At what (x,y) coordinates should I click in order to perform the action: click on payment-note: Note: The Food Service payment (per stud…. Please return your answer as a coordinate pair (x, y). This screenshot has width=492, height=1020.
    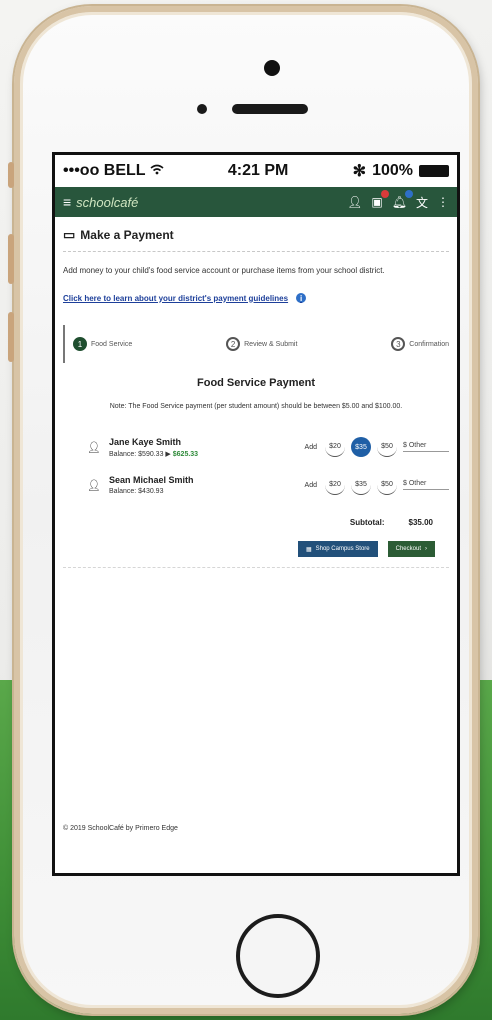
    Looking at the image, I should click on (256, 406).